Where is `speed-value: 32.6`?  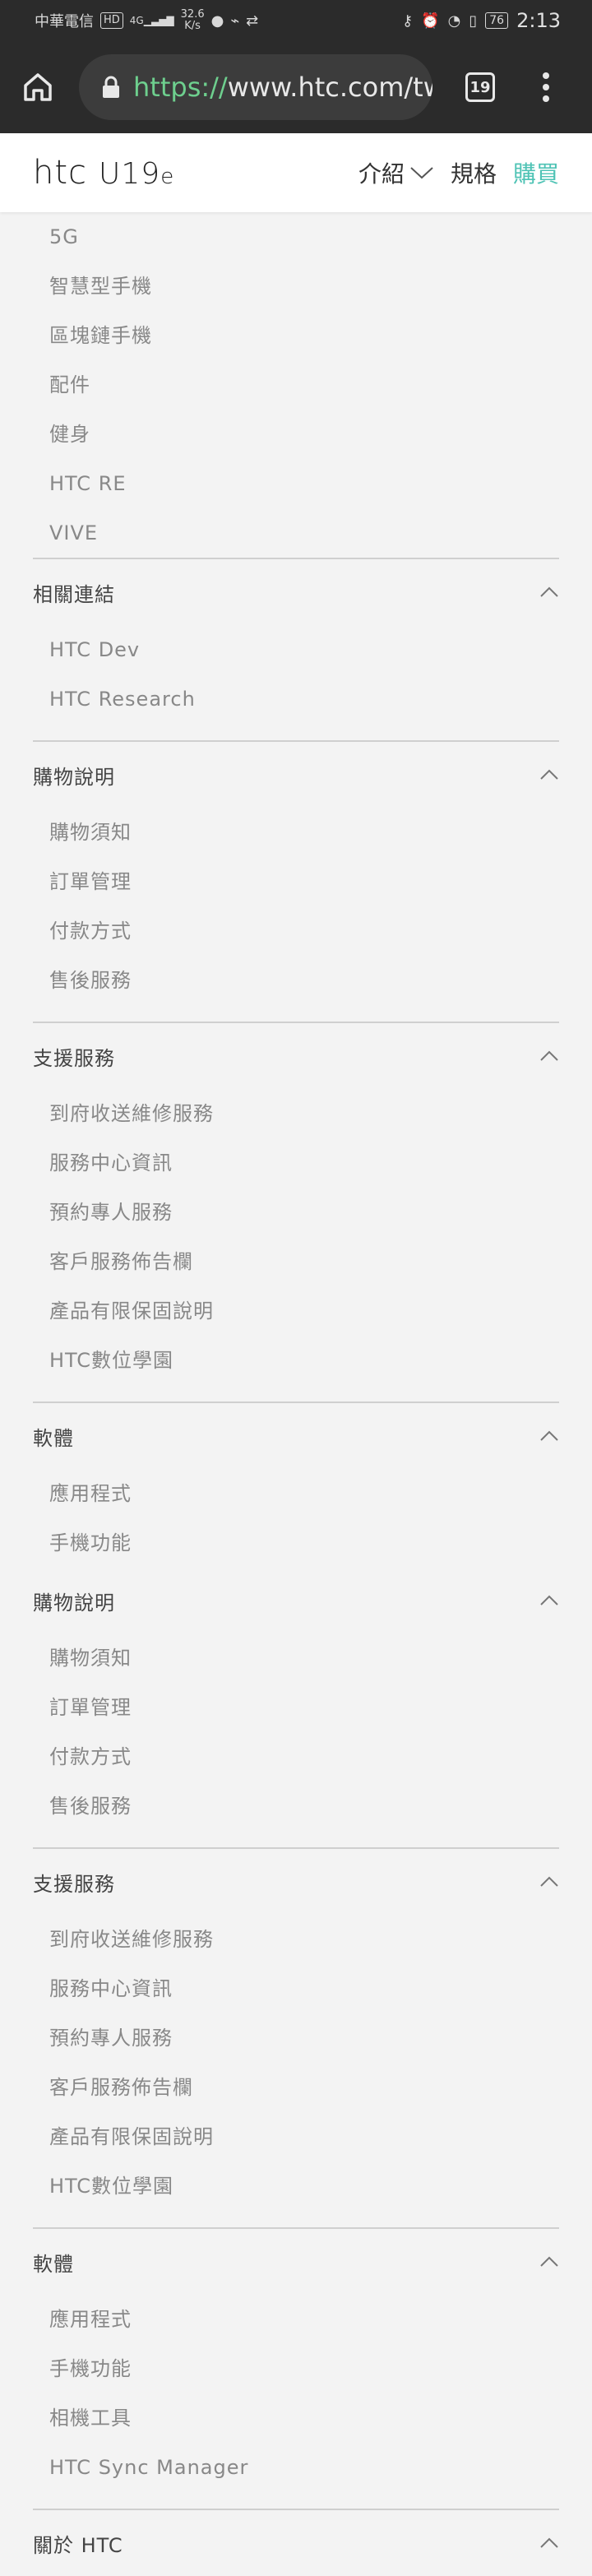
speed-value: 32.6 is located at coordinates (192, 15).